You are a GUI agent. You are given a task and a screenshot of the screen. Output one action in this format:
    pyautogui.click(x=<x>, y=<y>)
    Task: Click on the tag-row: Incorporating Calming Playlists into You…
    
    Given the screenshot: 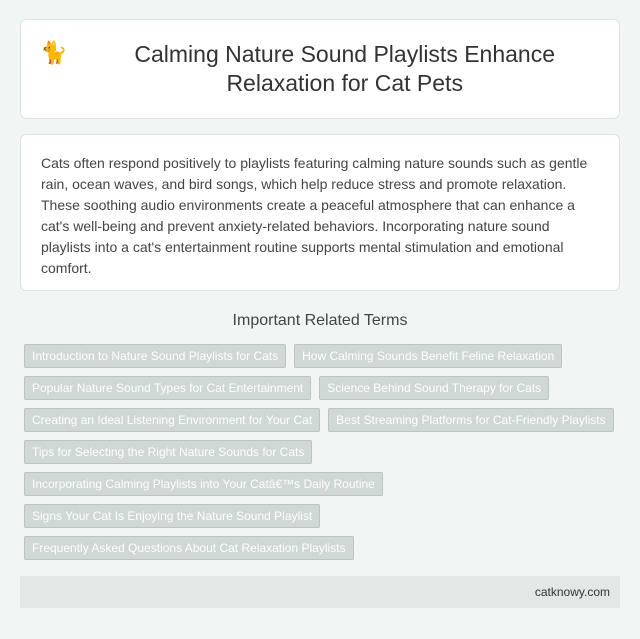 What is the action you would take?
    pyautogui.click(x=324, y=484)
    